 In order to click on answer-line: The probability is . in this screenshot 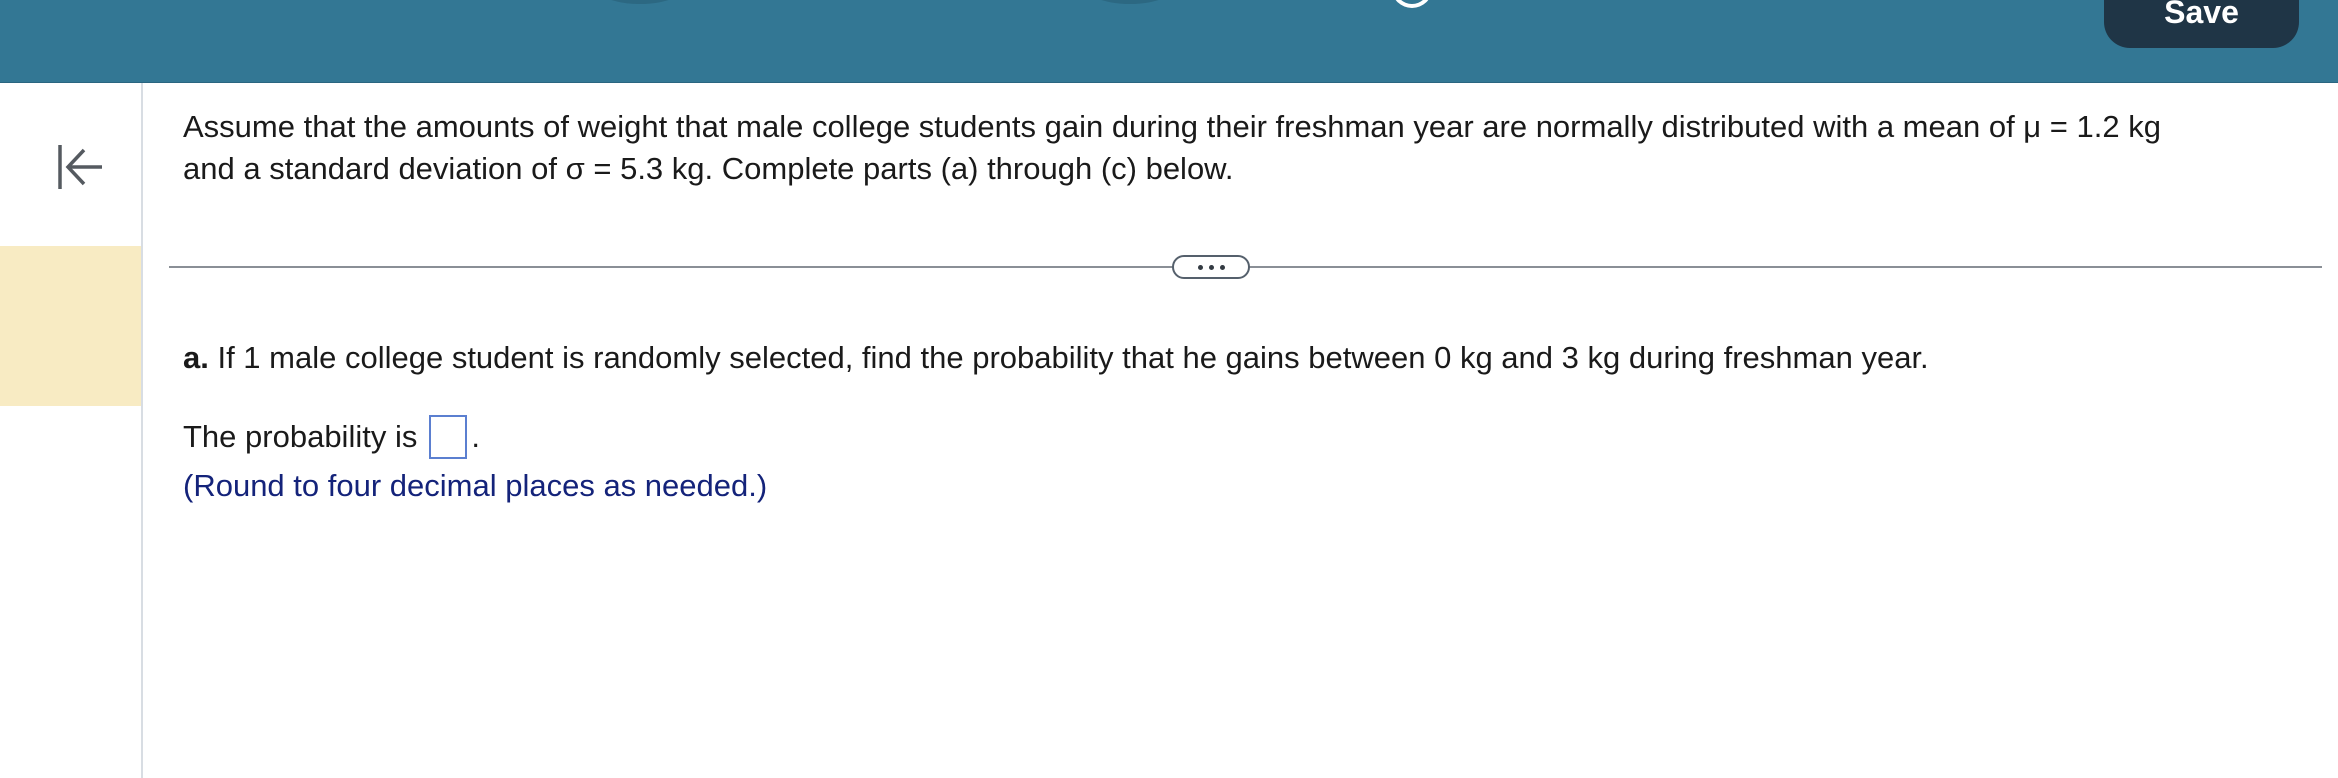, I will do `click(331, 437)`.